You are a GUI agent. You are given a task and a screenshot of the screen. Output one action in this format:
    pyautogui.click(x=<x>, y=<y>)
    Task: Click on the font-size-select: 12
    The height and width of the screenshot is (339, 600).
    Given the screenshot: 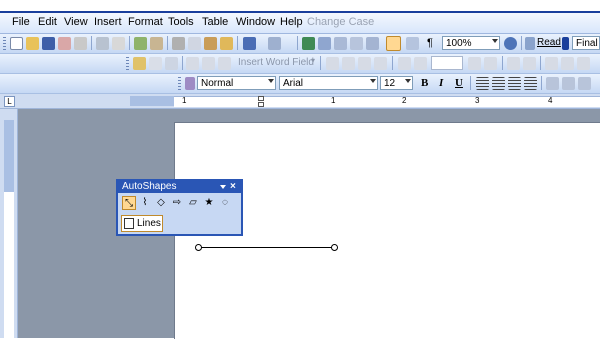 What is the action you would take?
    pyautogui.click(x=396, y=83)
    